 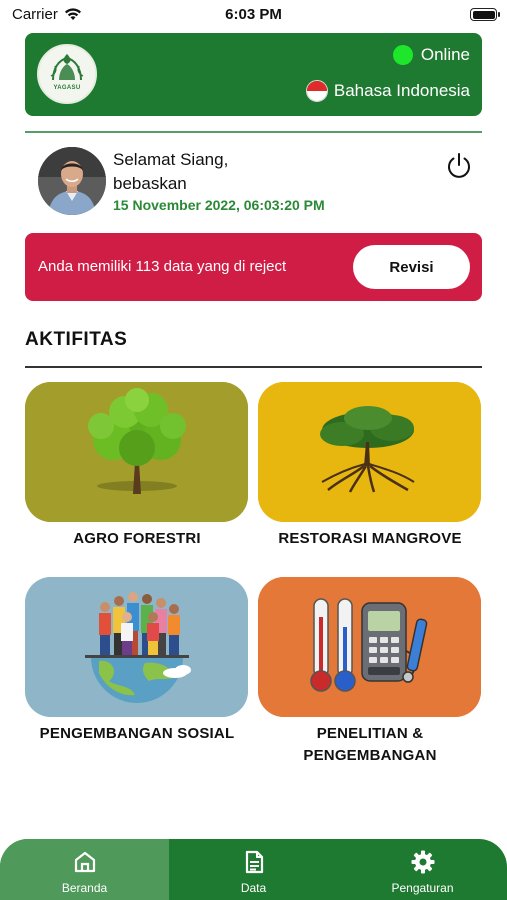 I want to click on tree-icon, so click(x=136, y=452).